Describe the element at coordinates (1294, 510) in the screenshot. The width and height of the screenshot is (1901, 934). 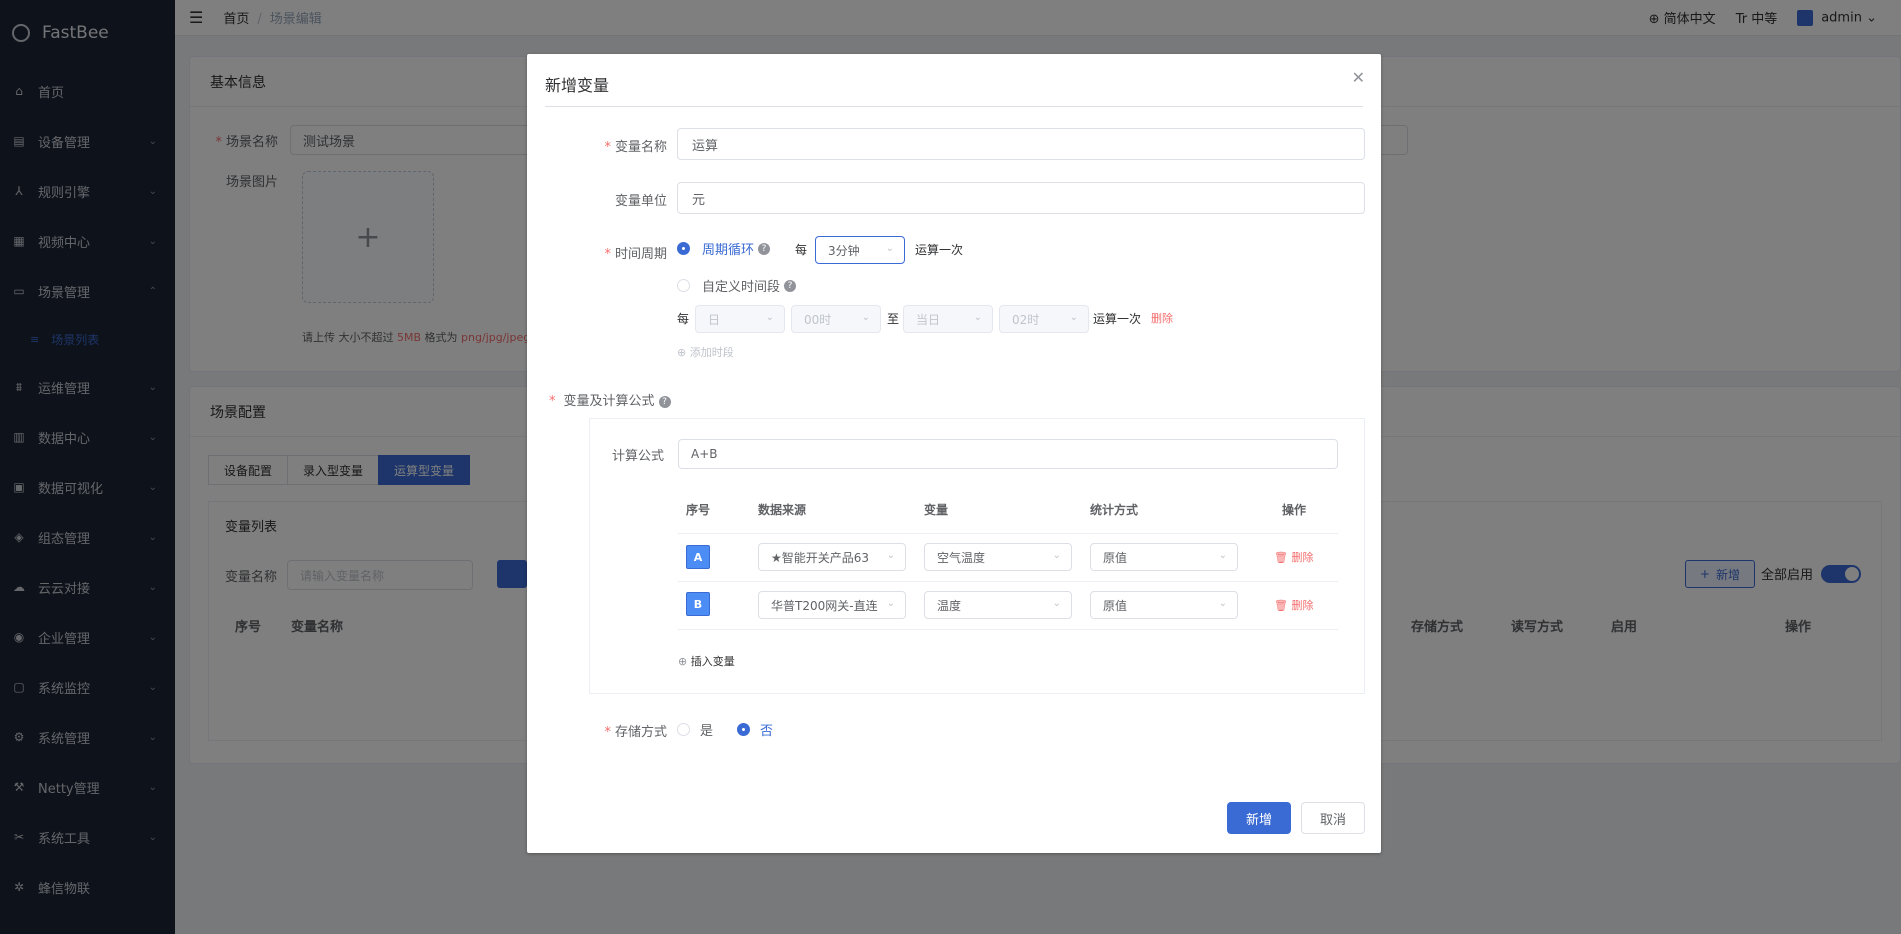
I see `col-action: 操作` at that location.